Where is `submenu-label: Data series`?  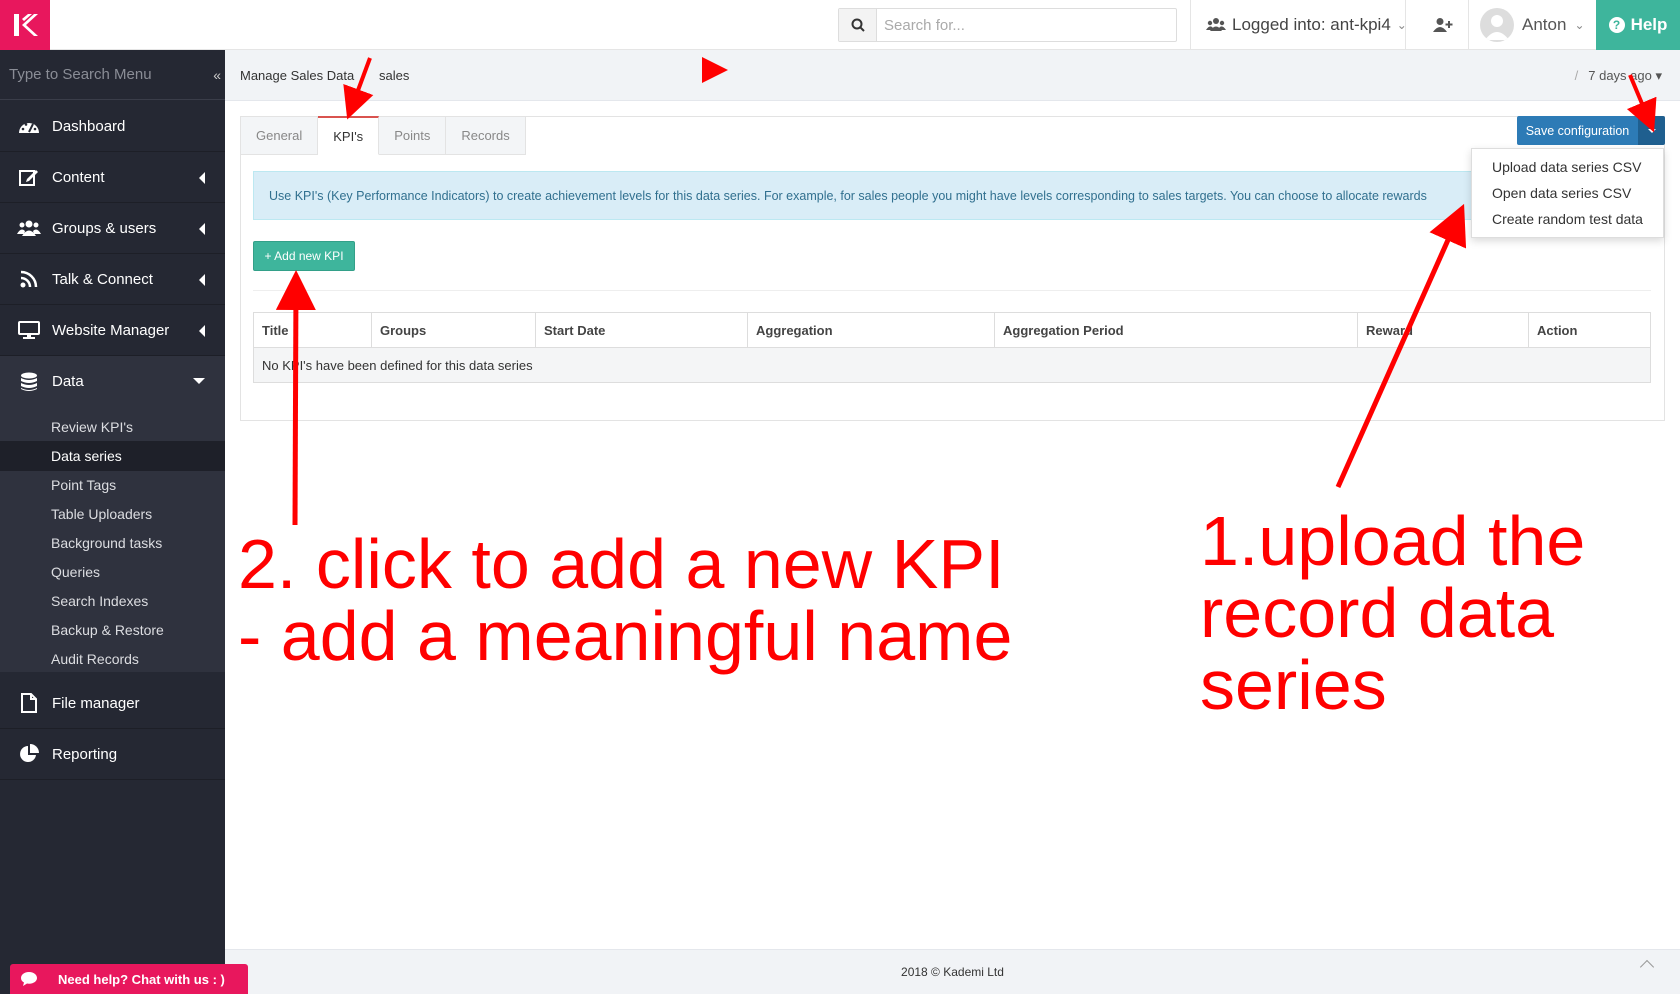 submenu-label: Data series is located at coordinates (86, 456).